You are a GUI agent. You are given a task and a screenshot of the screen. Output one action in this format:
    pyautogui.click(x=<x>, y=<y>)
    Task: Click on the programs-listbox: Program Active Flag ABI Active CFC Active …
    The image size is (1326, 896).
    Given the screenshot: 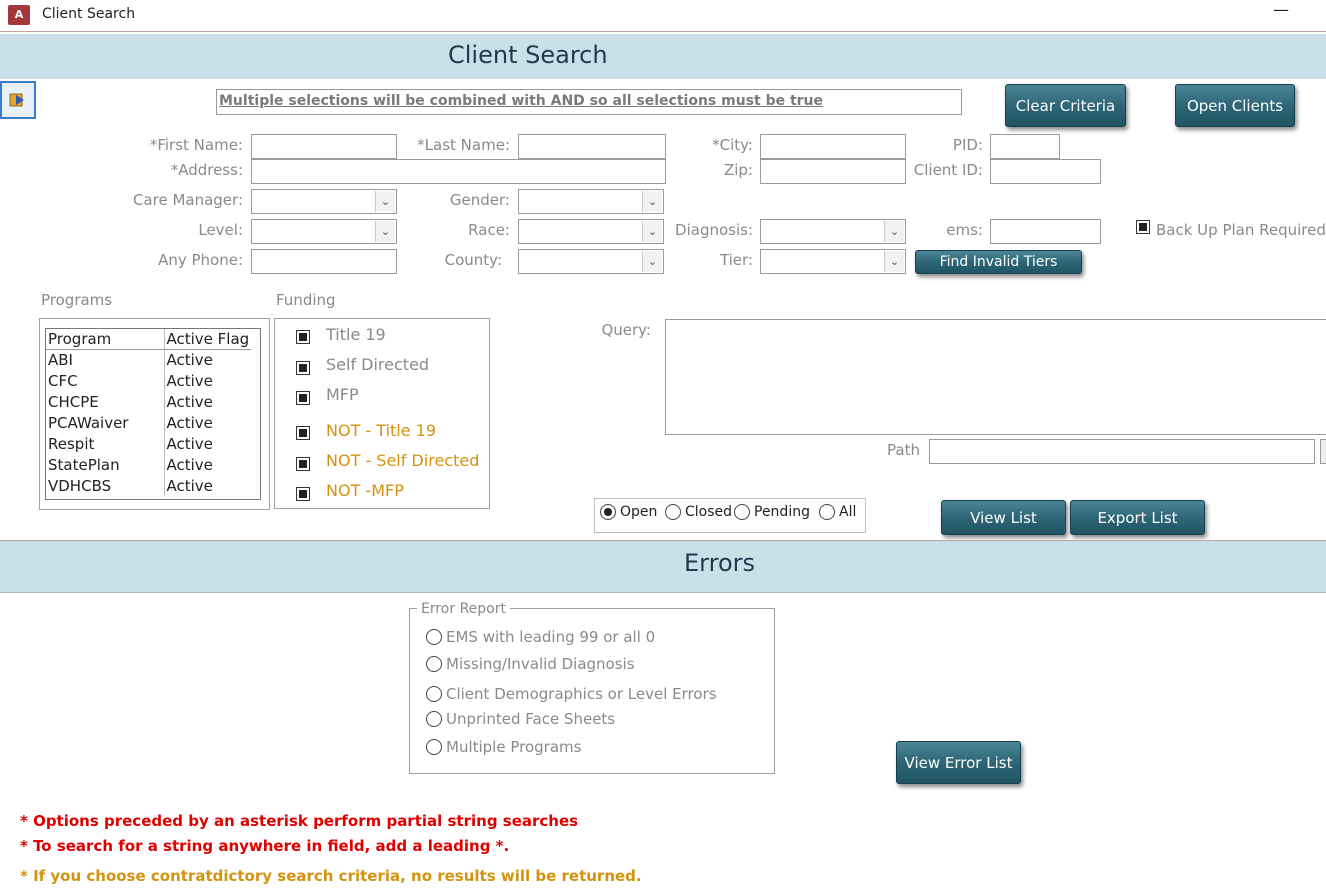 What is the action you would take?
    pyautogui.click(x=153, y=414)
    